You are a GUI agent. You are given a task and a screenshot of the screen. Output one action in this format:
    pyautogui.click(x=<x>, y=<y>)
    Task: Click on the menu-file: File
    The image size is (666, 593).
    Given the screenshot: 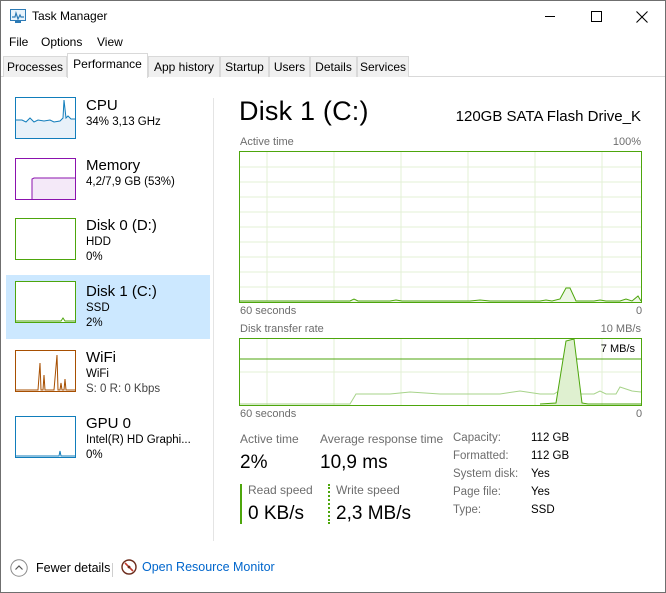 What is the action you would take?
    pyautogui.click(x=18, y=42)
    